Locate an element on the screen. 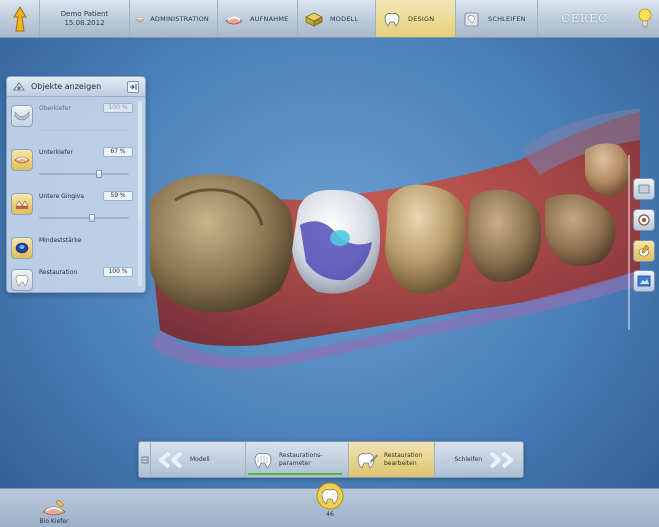 Image resolution: width=659 pixels, height=527 pixels. workflow-grip is located at coordinates (145, 459).